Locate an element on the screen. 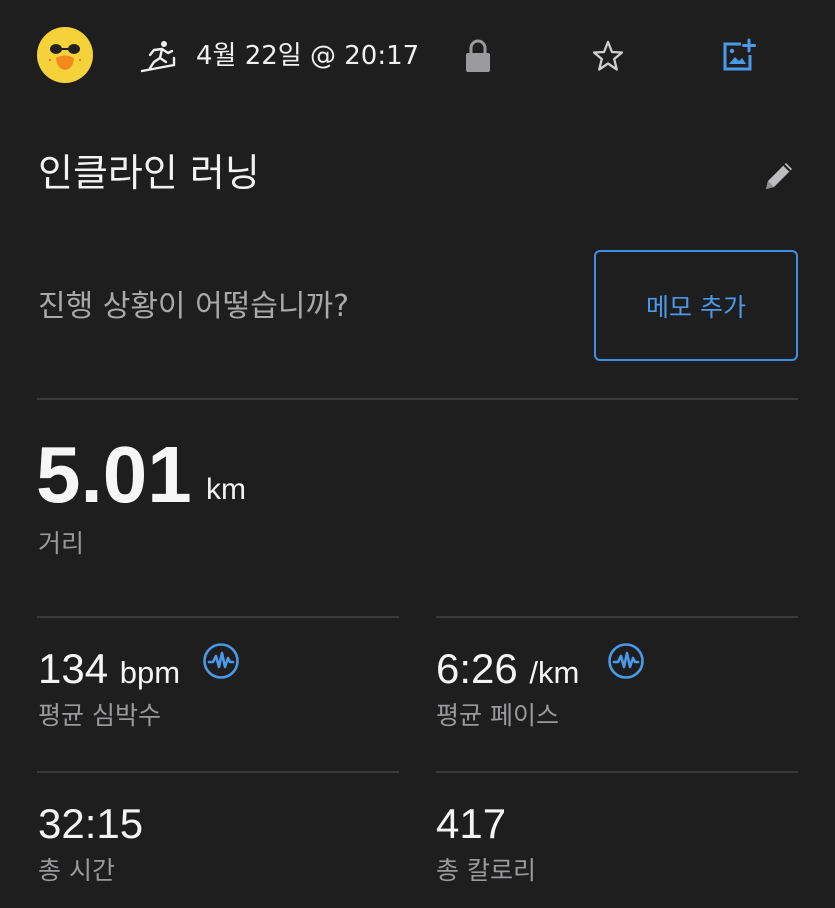  distance-value: 5.01 is located at coordinates (114, 474).